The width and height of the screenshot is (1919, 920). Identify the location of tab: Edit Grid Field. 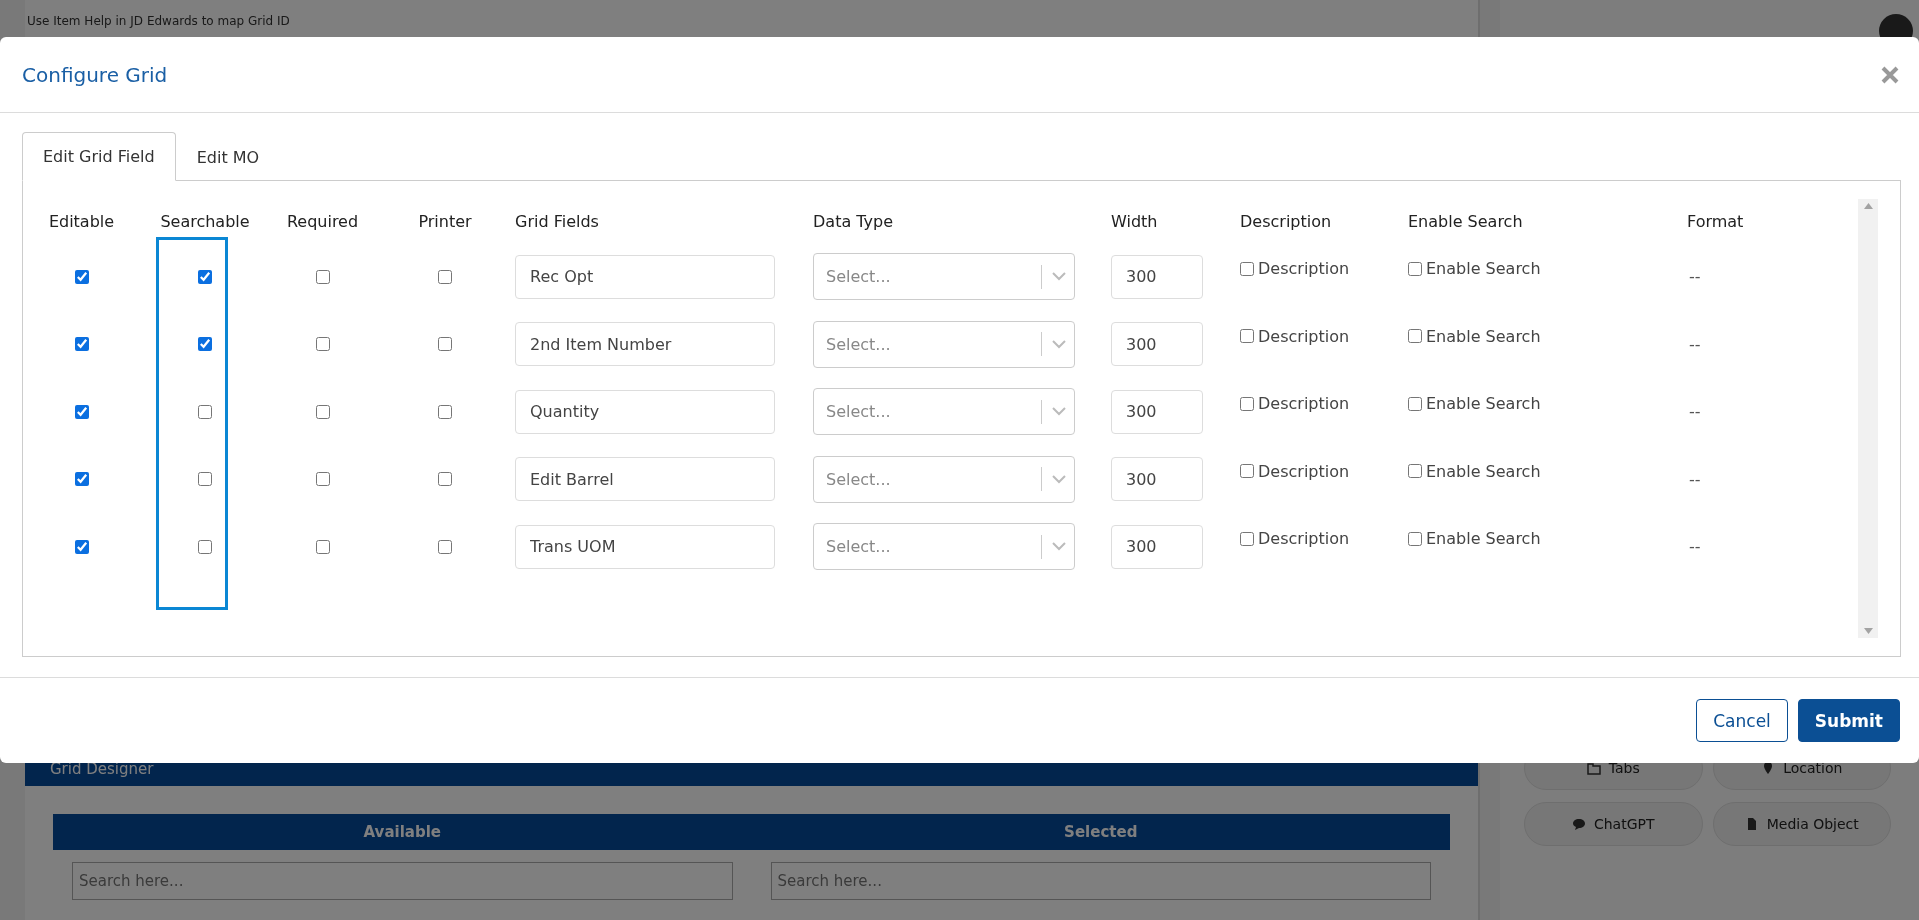
(99, 156).